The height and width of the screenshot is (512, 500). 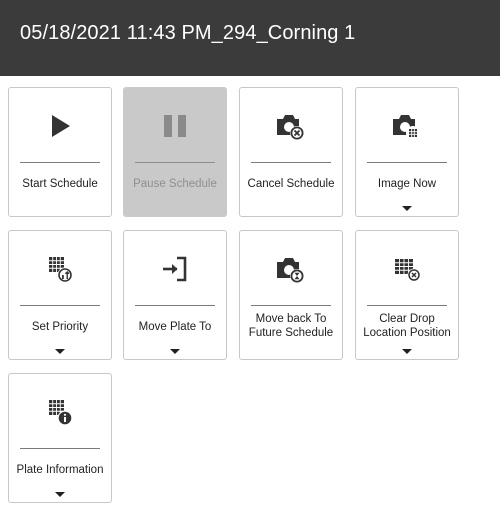 What do you see at coordinates (60, 152) in the screenshot?
I see `start-schedule-button: Start Schedule` at bounding box center [60, 152].